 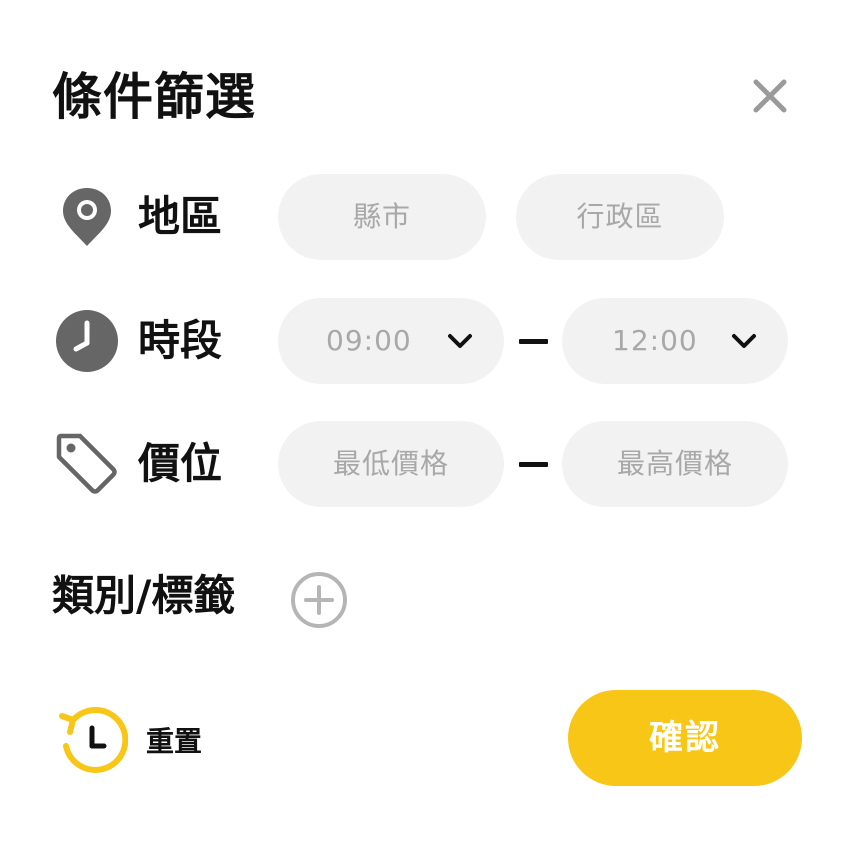 I want to click on reset-button: 重置, so click(x=141, y=742).